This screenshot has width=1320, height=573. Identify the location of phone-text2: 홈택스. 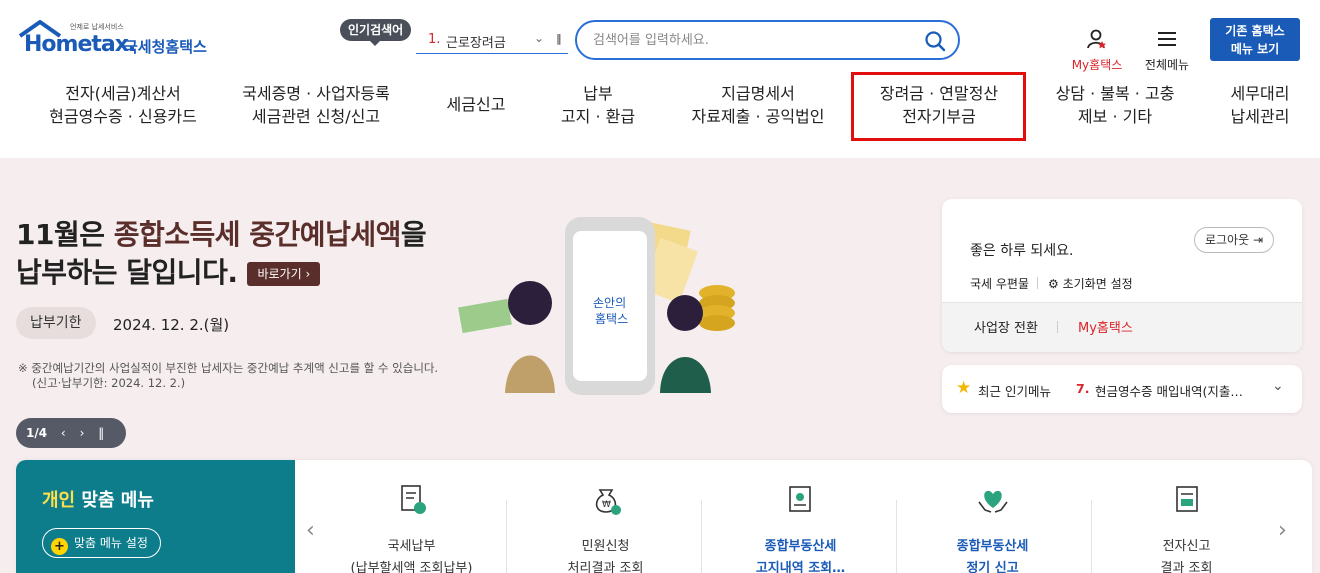
(611, 319).